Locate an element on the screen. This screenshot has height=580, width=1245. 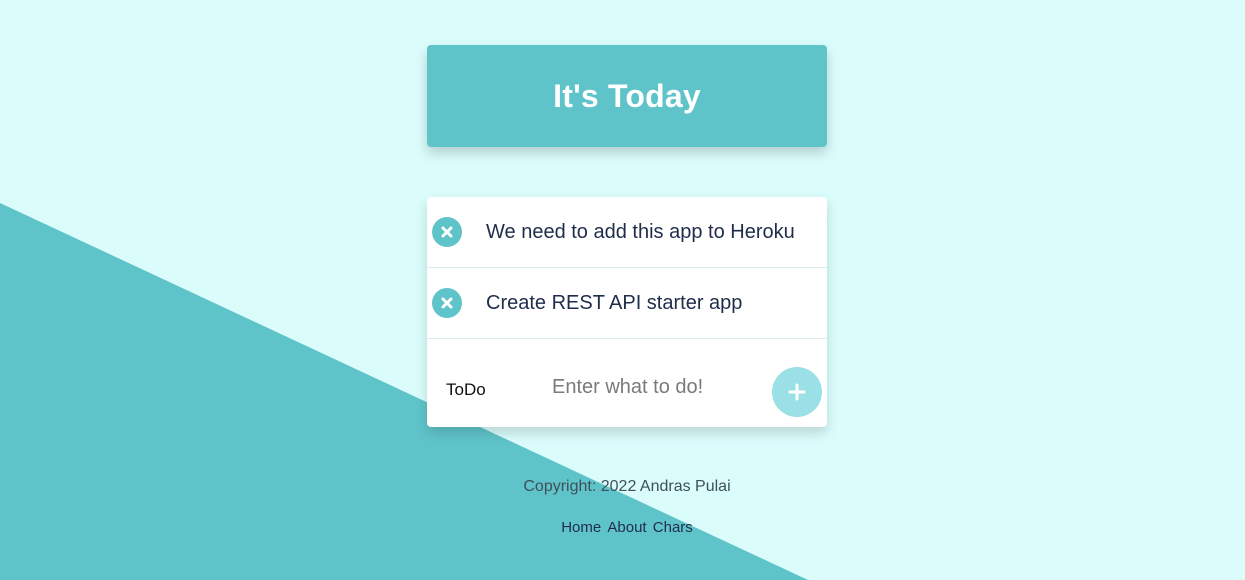
add-todo-button is located at coordinates (797, 392).